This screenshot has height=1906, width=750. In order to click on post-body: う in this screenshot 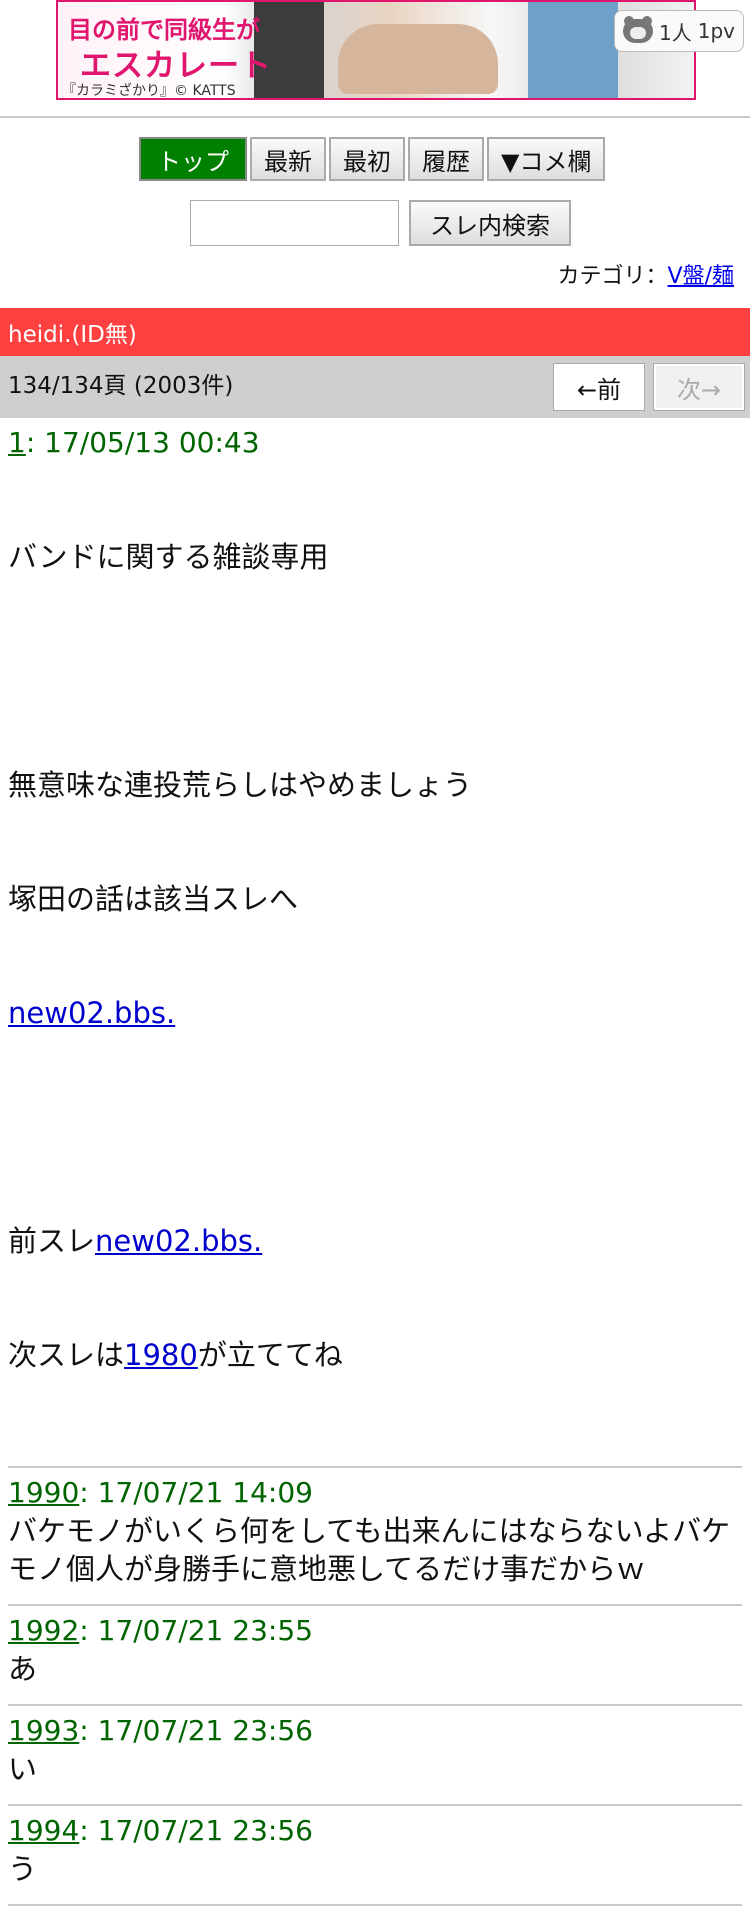, I will do `click(23, 1869)`.